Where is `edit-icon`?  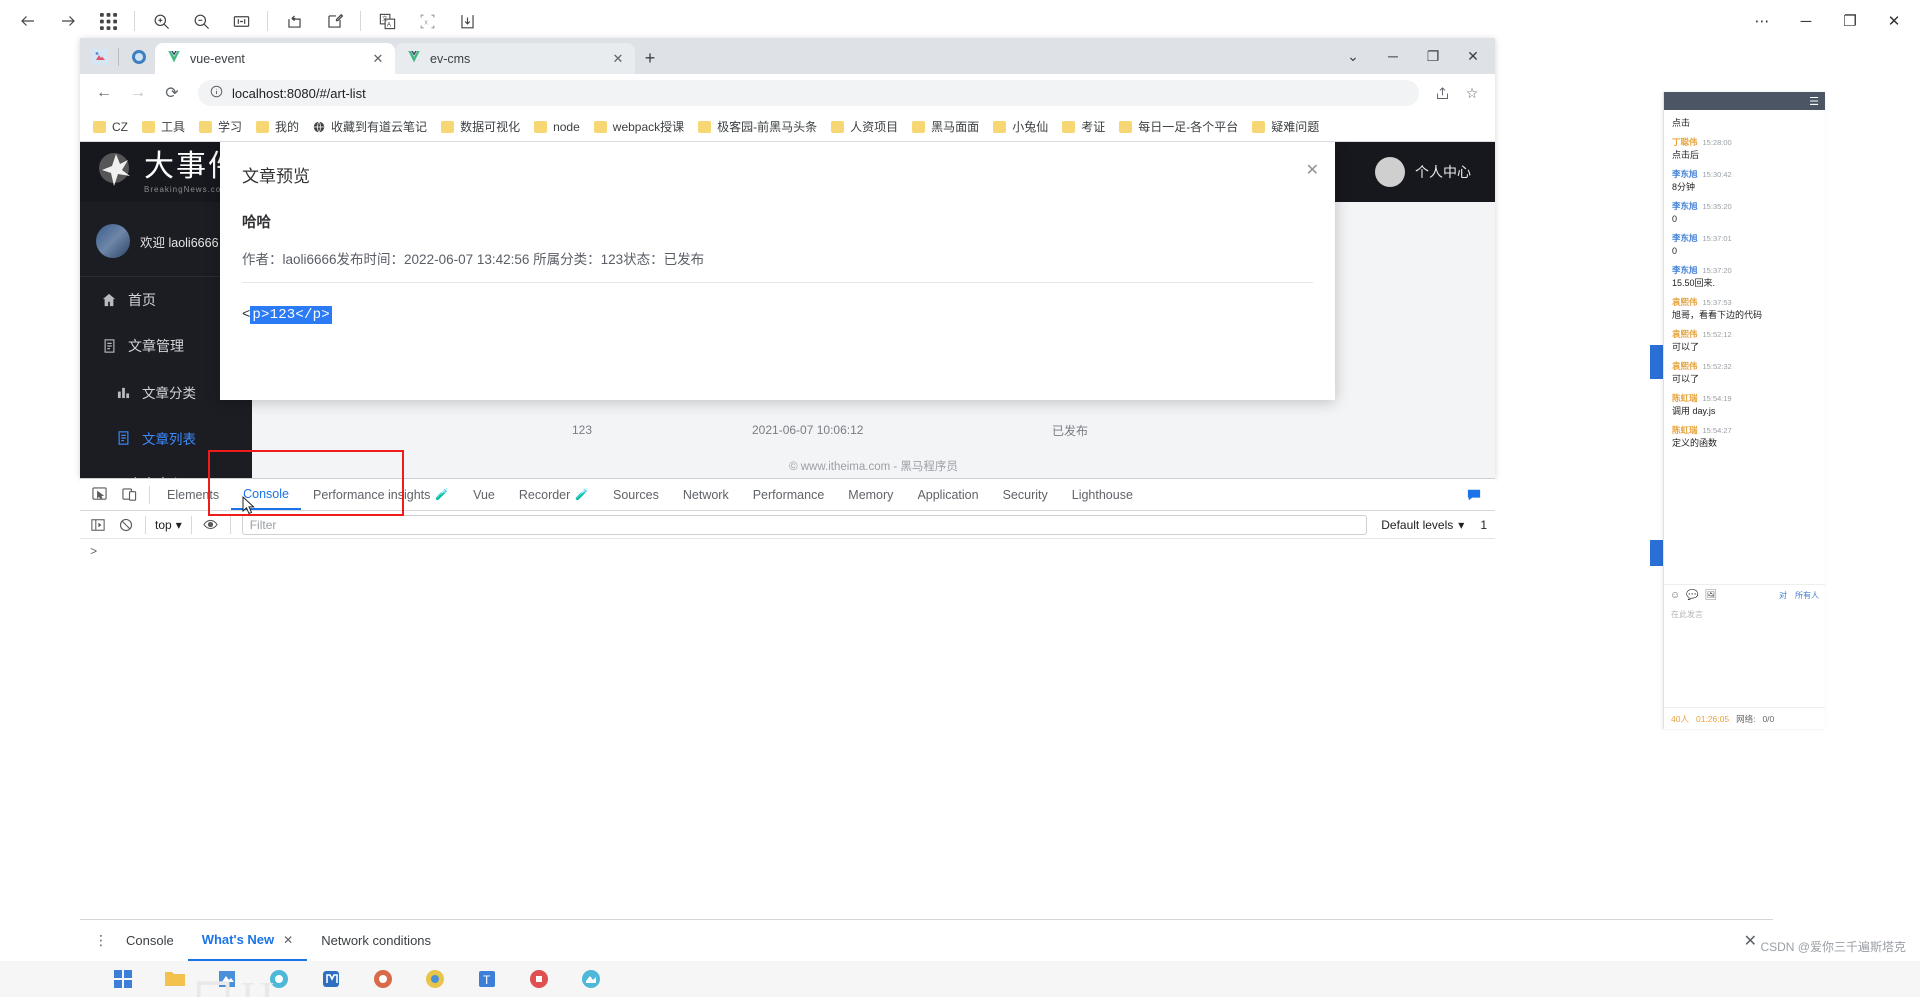
edit-icon is located at coordinates (334, 21).